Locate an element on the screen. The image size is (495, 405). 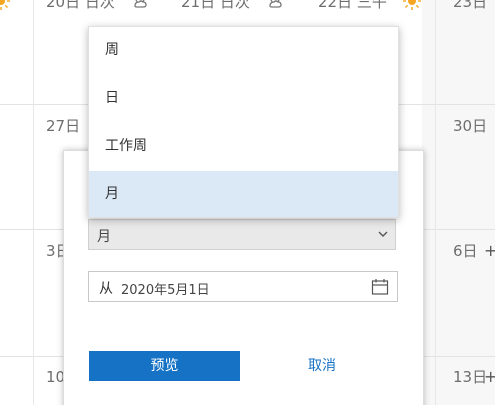
view-select-value: 月 is located at coordinates (104, 237).